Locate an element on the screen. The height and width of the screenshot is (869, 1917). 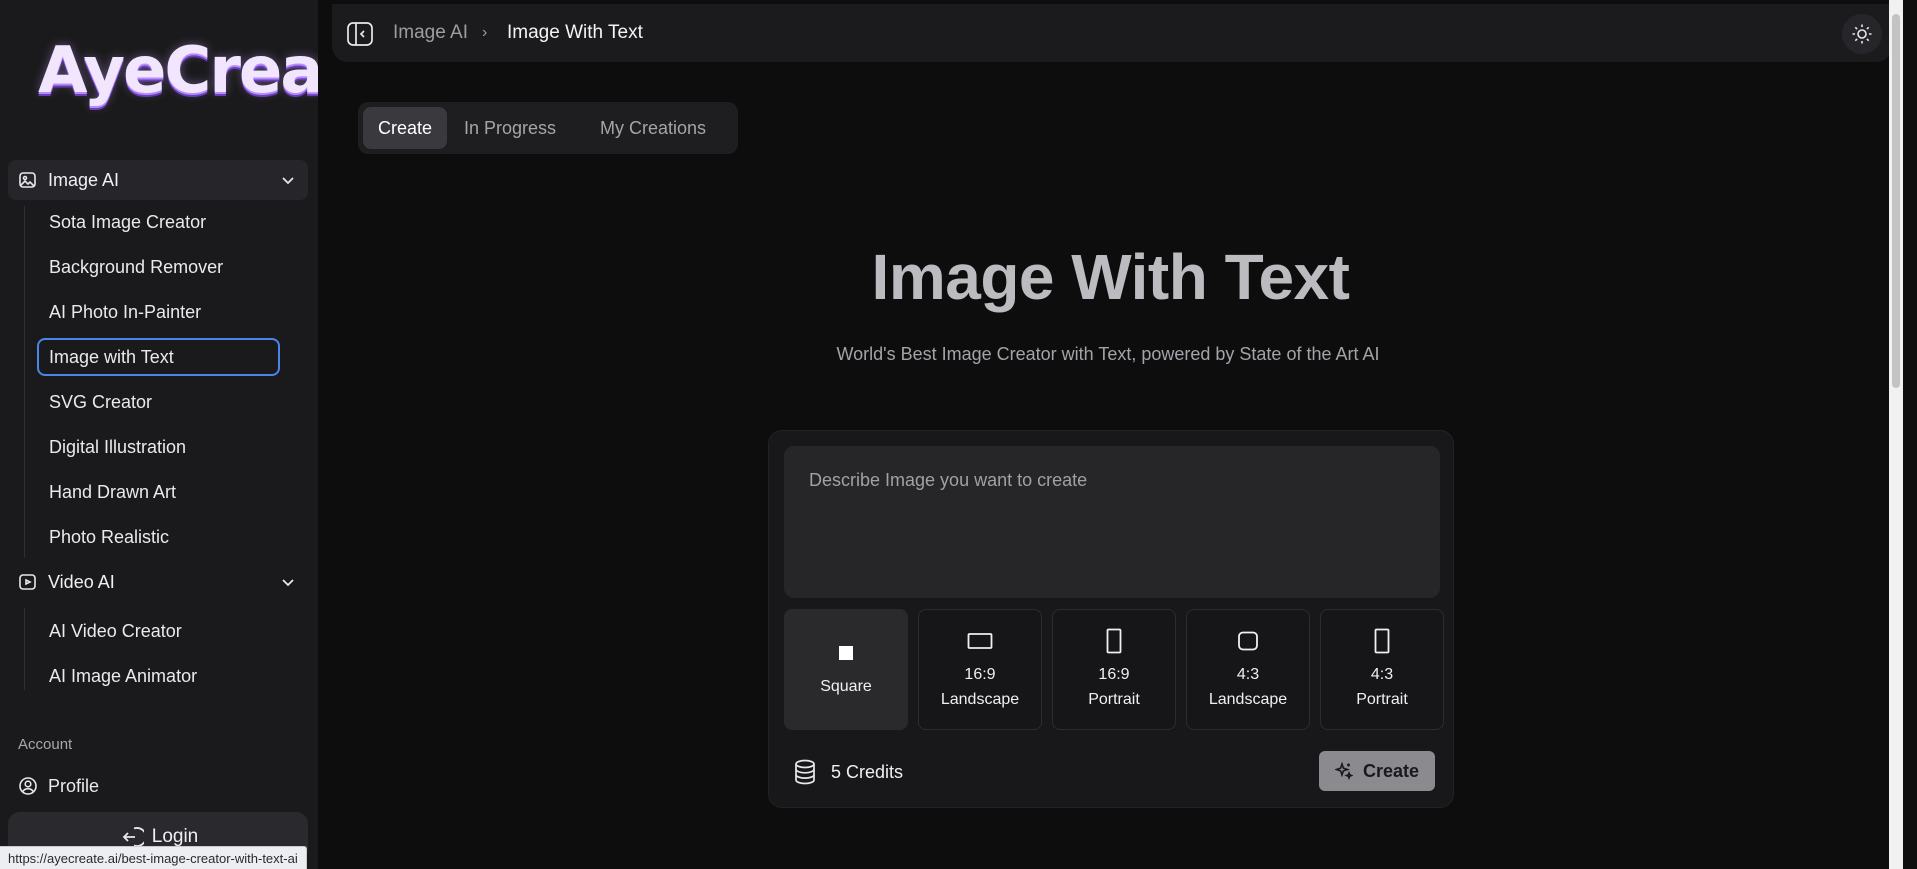
aspect-square-option: Square is located at coordinates (846, 669).